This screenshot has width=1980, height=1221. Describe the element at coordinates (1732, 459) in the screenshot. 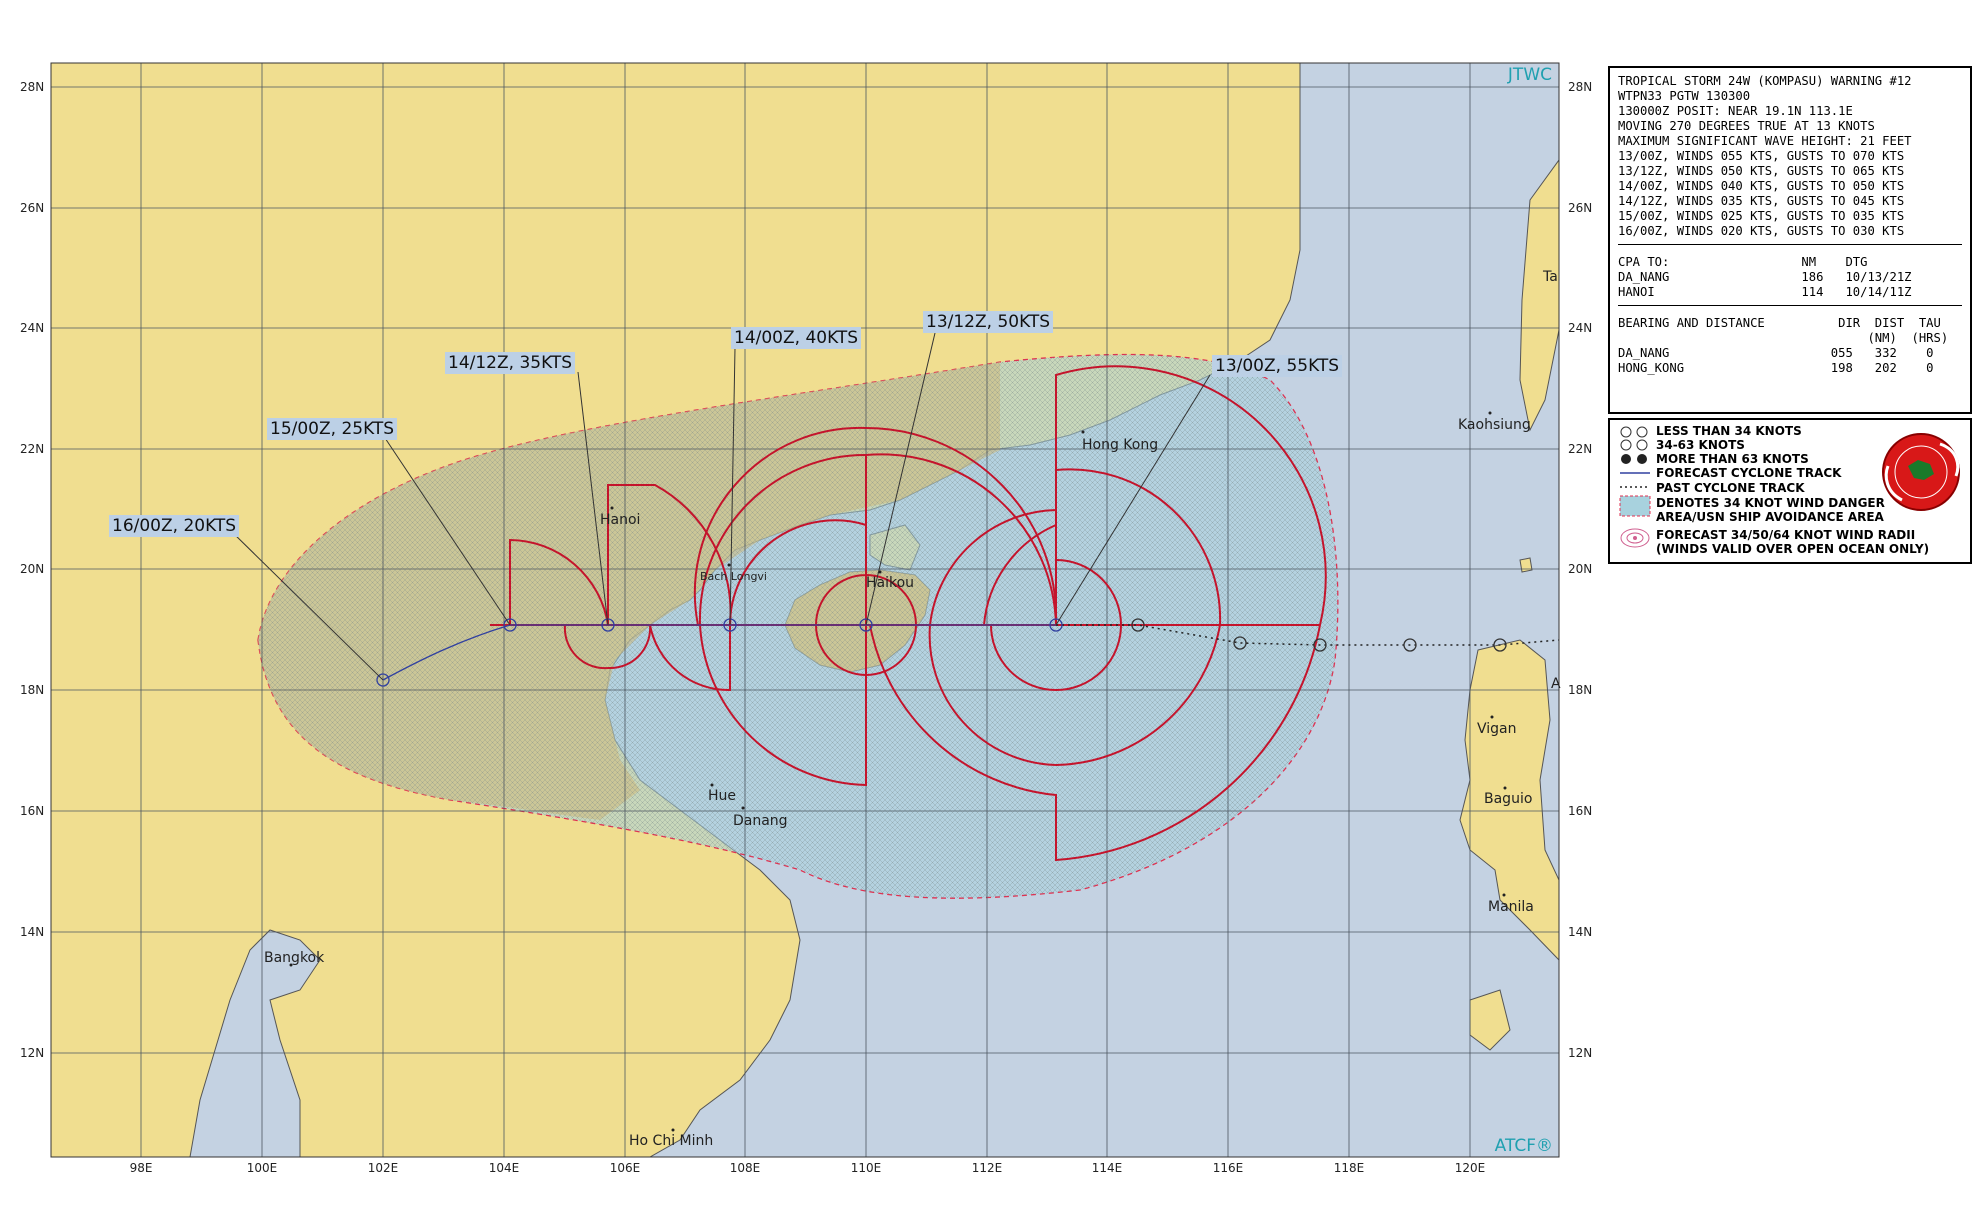

I see `legend-more-63: MORE THAN 63 KNOTS` at that location.